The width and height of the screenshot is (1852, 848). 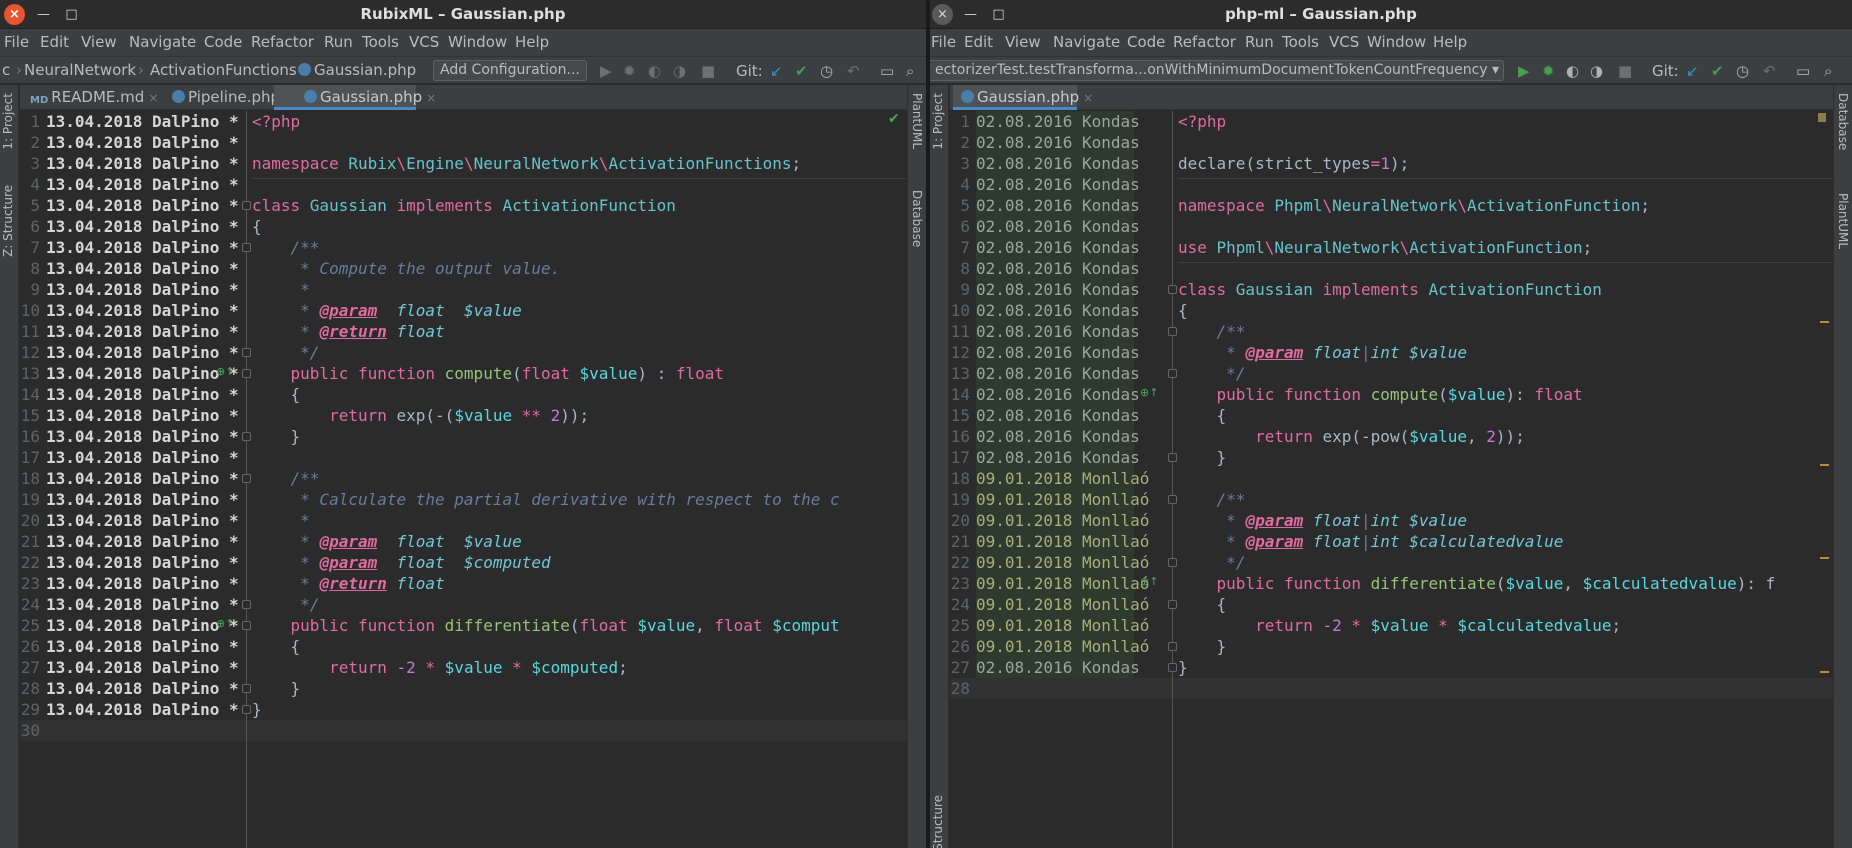 What do you see at coordinates (887, 71) in the screenshot?
I see `project-structure-icon: ▭` at bounding box center [887, 71].